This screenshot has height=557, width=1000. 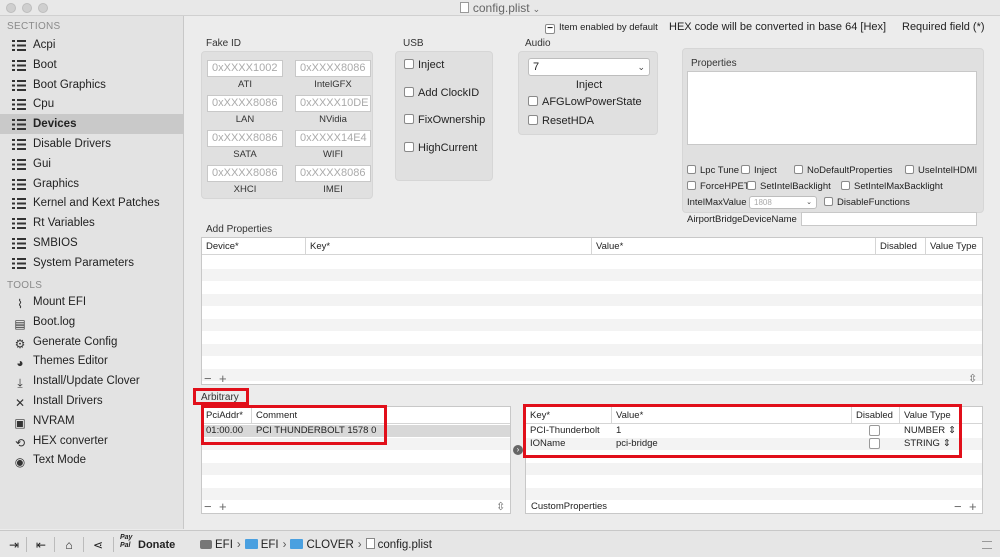 I want to click on share-icon: ⋖, so click(x=98, y=545).